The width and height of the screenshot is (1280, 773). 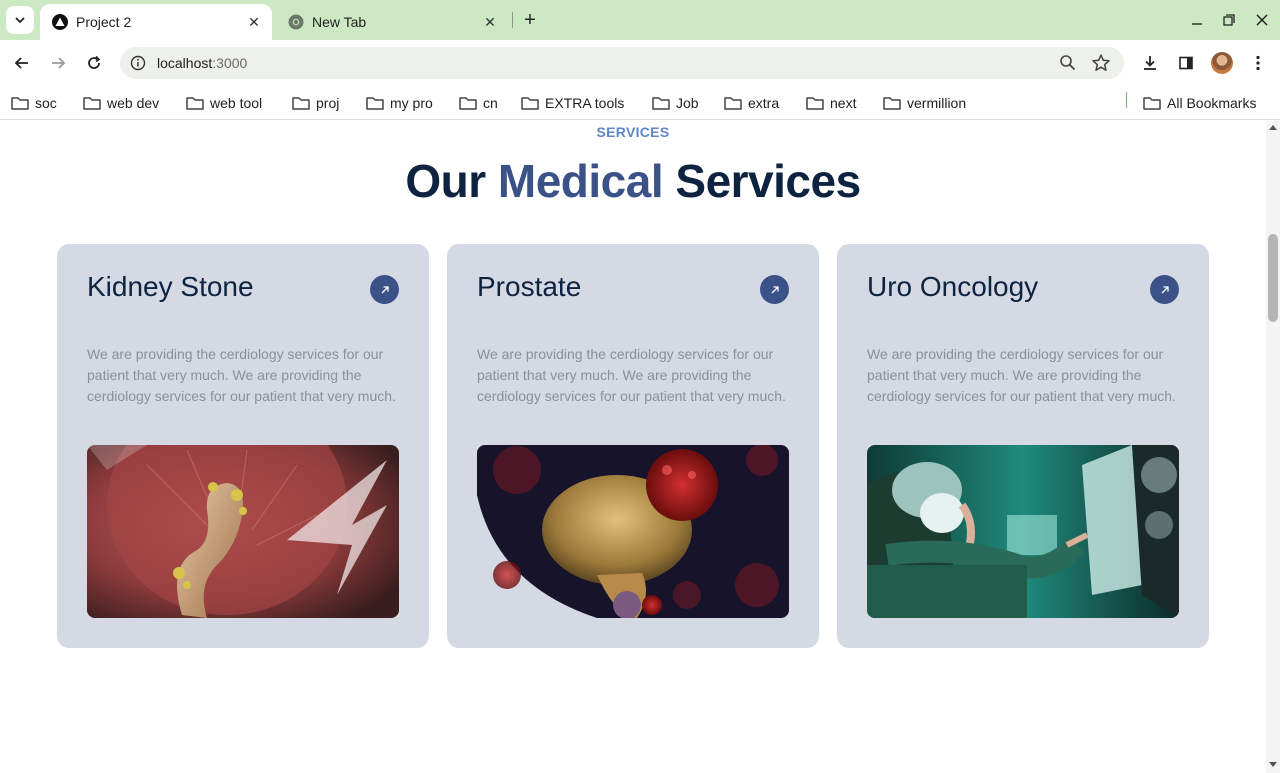 What do you see at coordinates (230, 63) in the screenshot?
I see `url-port: :3000` at bounding box center [230, 63].